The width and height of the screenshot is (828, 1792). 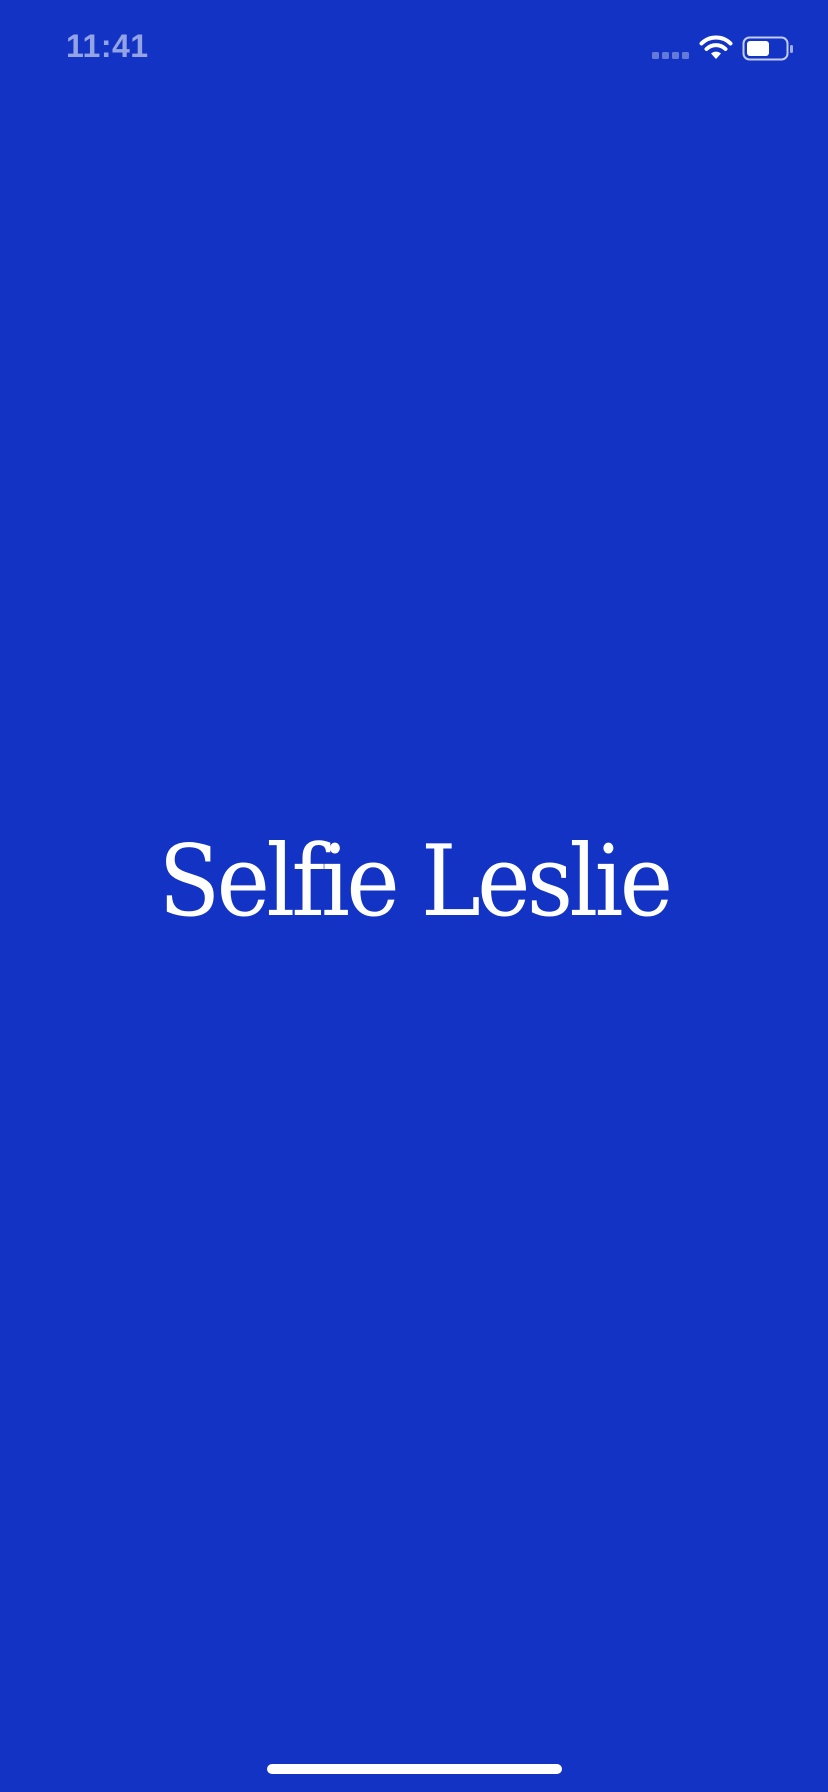 What do you see at coordinates (767, 48) in the screenshot?
I see `battery-icon` at bounding box center [767, 48].